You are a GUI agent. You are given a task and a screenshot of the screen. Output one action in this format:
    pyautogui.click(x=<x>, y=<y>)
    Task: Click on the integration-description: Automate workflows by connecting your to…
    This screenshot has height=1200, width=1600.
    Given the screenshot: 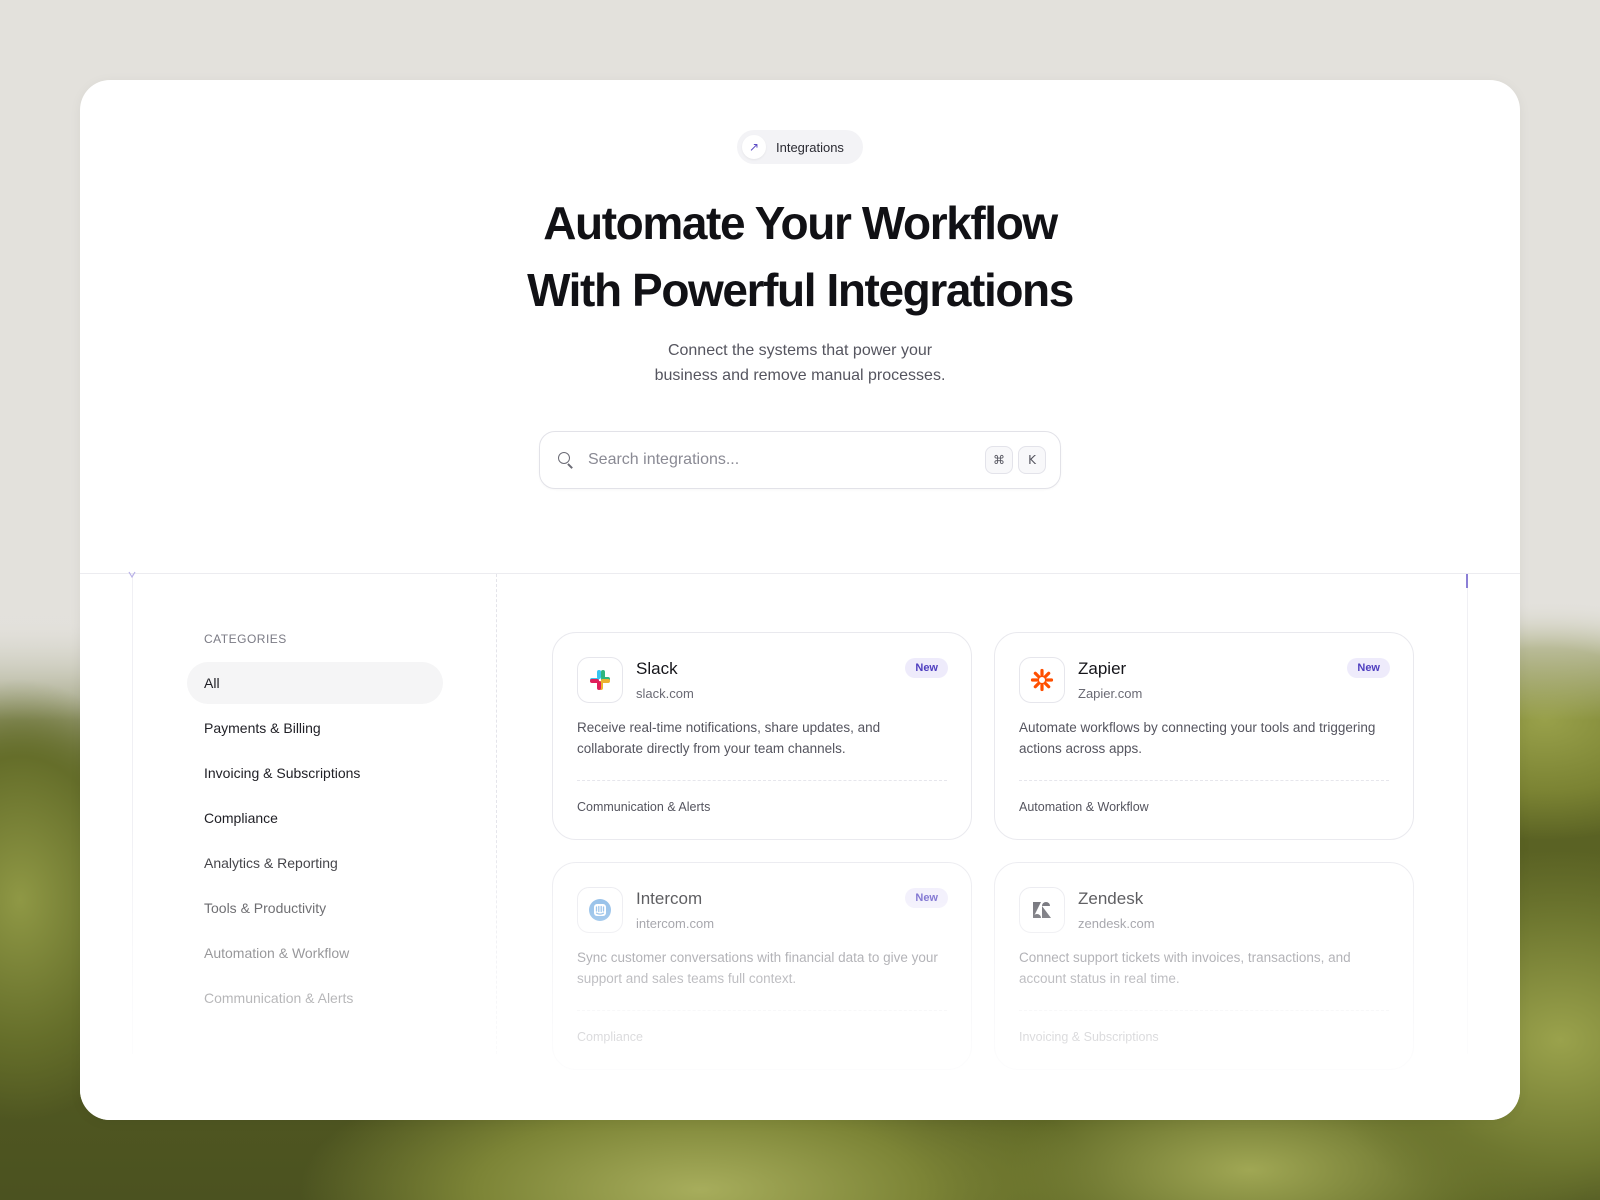 What is the action you would take?
    pyautogui.click(x=1197, y=738)
    